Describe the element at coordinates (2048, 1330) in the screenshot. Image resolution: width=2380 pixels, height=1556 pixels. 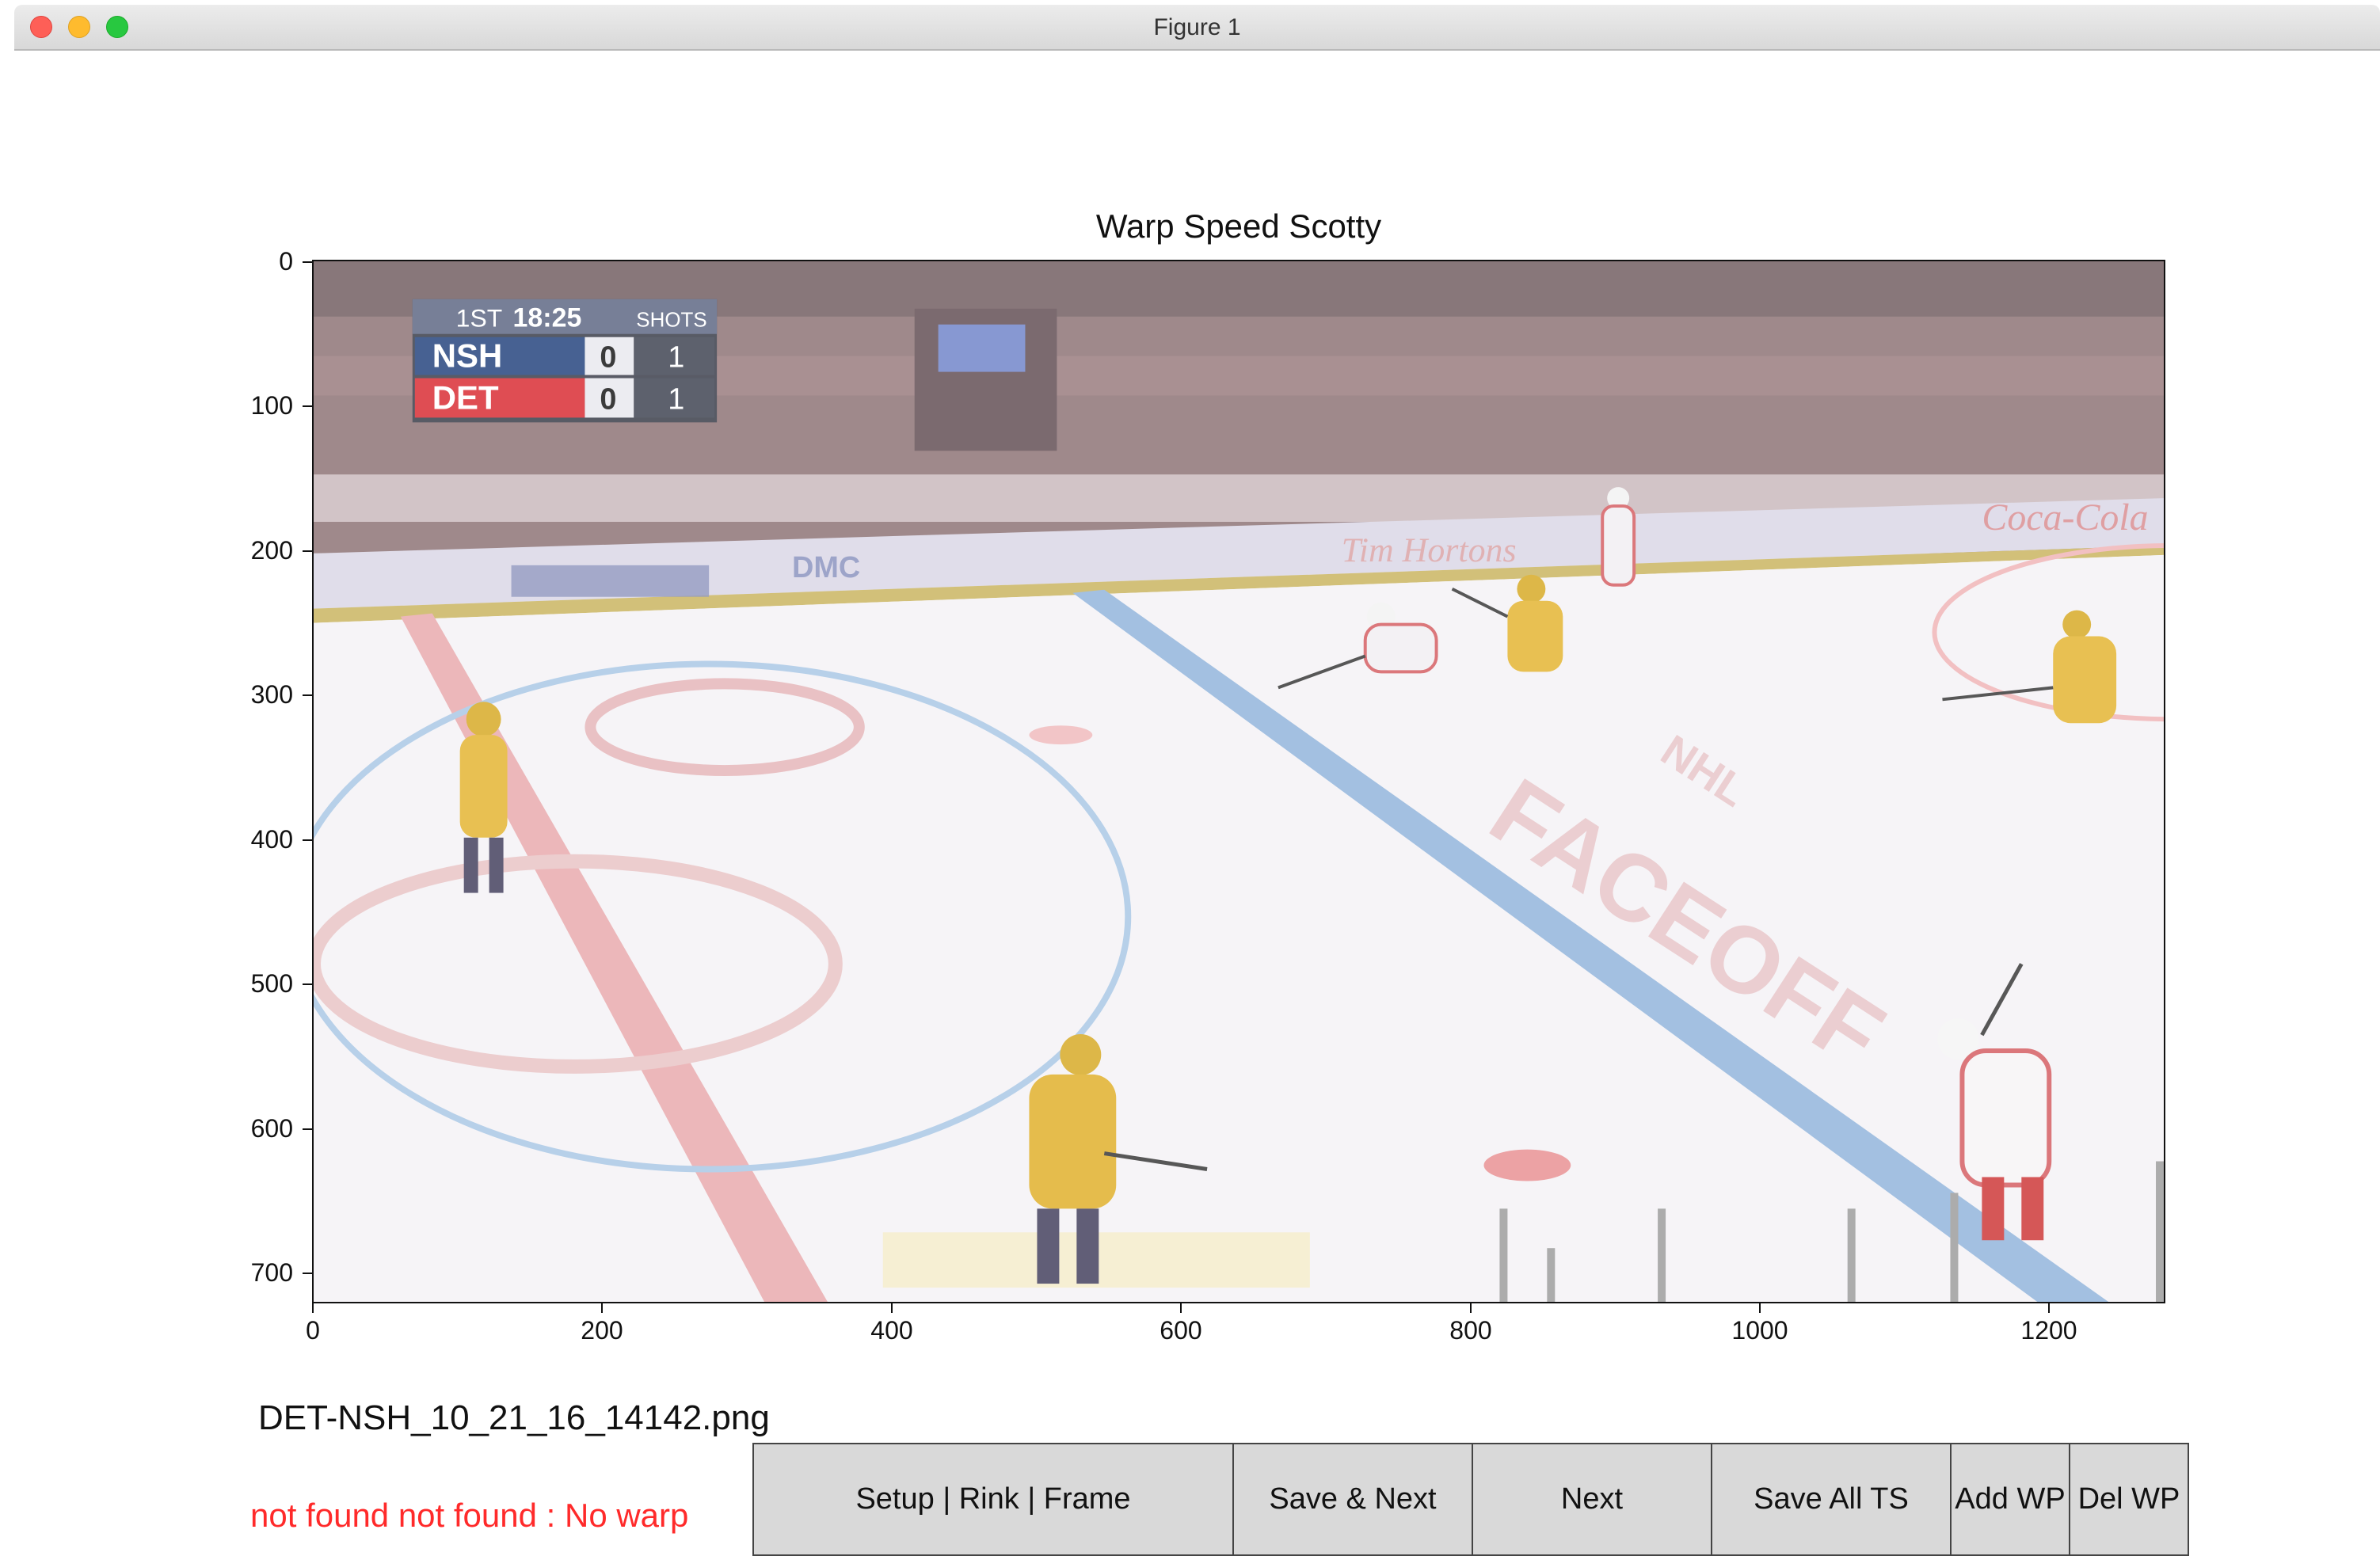
I see `x-tick-label: 1200` at that location.